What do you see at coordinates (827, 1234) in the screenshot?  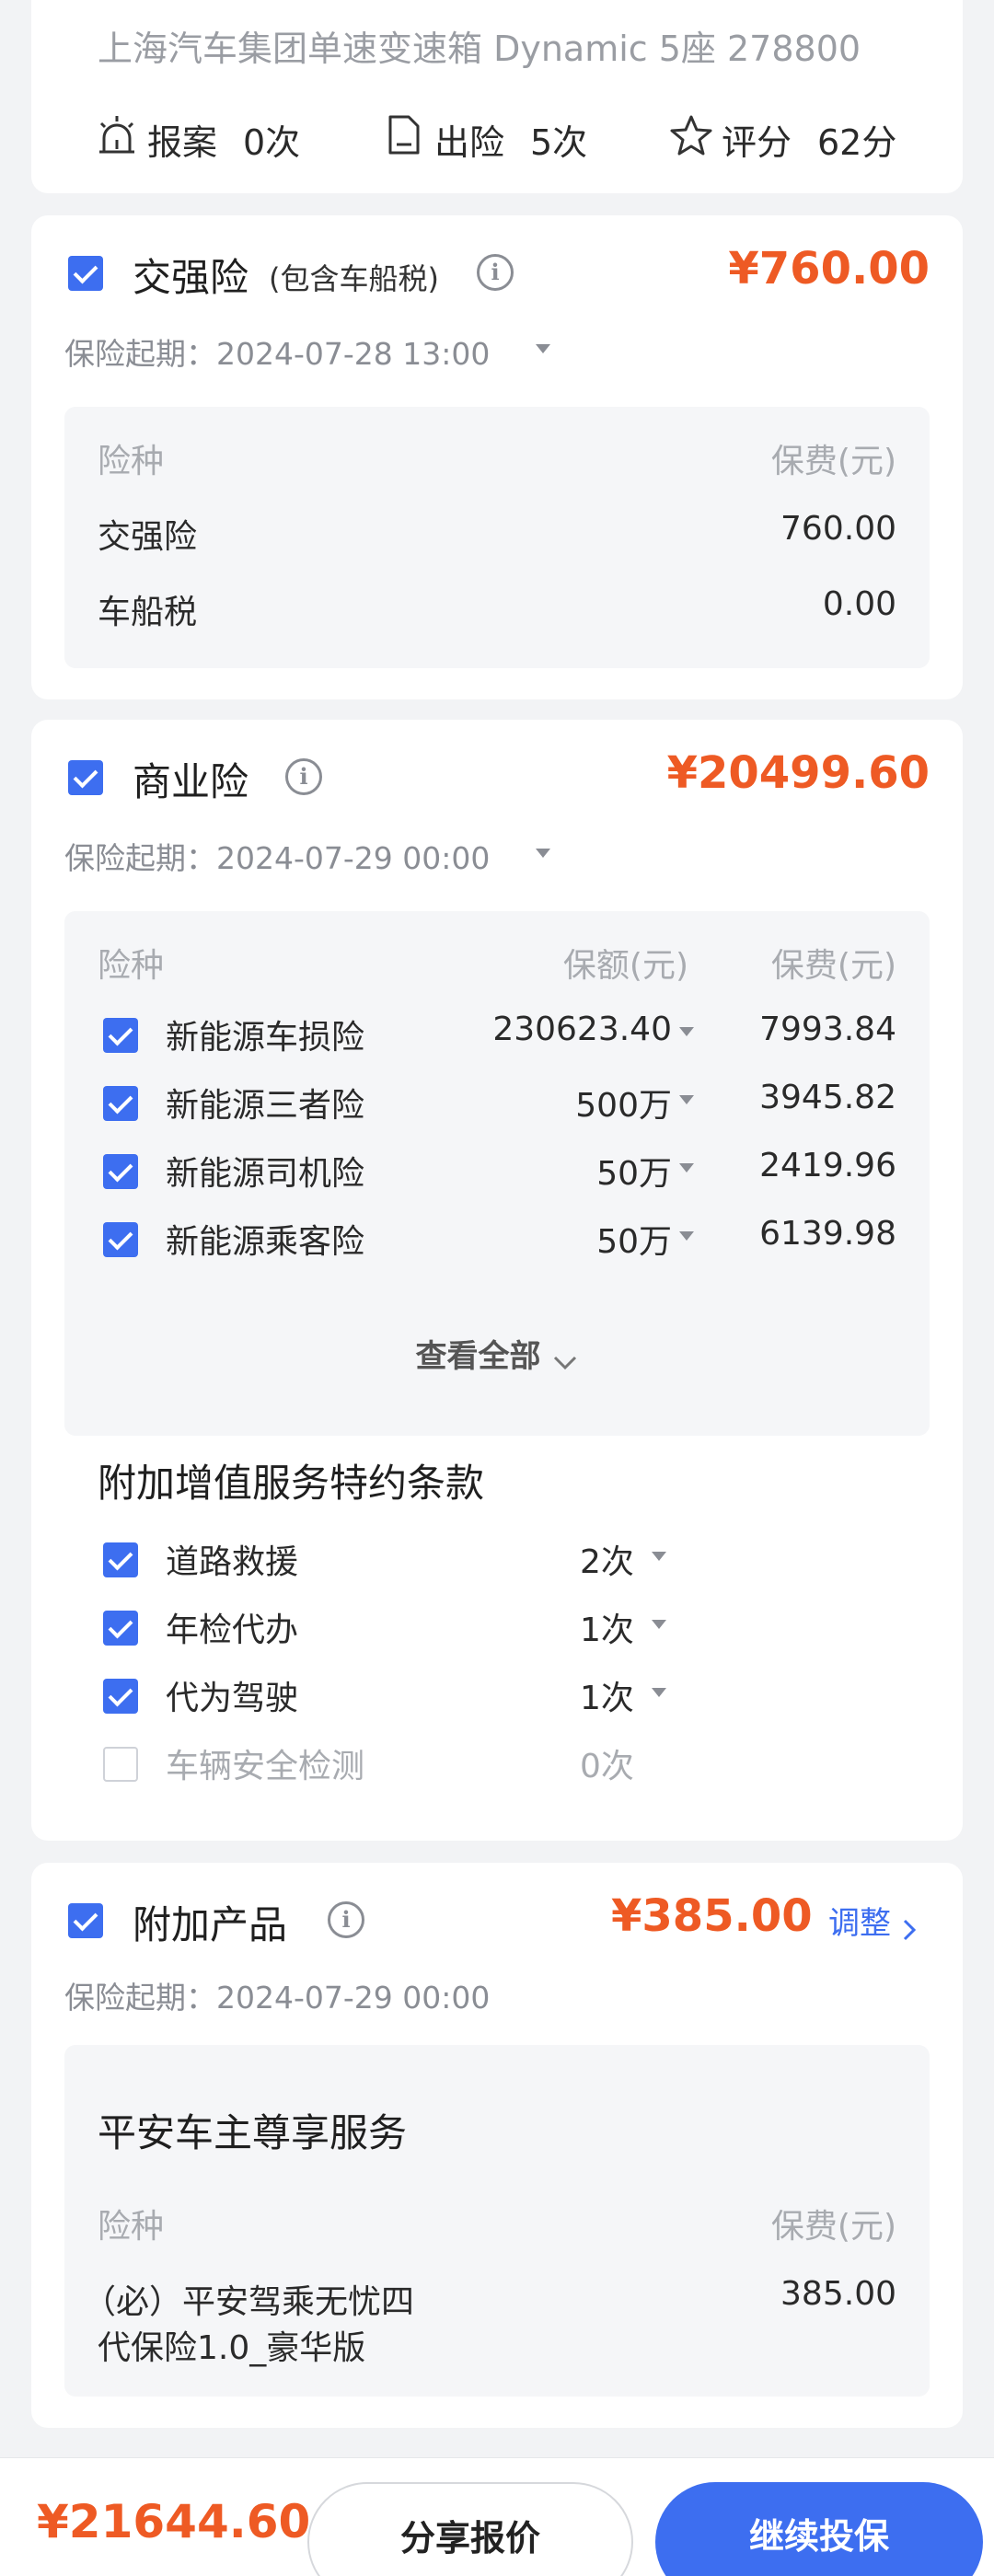 I see `coverage-fee: 6139.98` at bounding box center [827, 1234].